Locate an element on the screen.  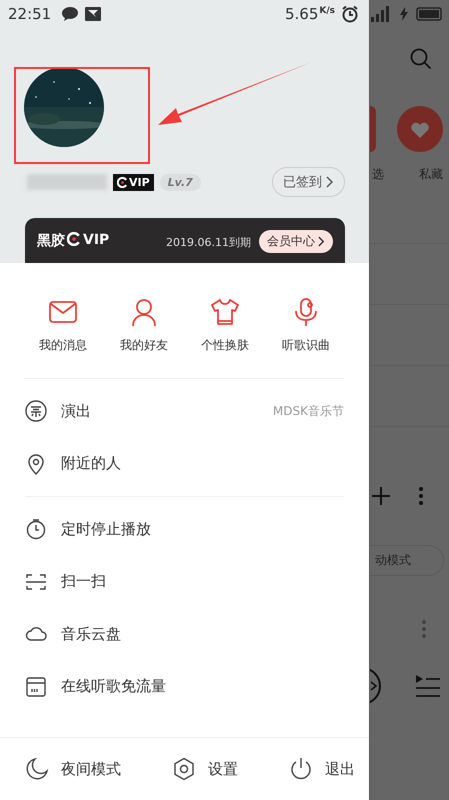
charging-icon is located at coordinates (404, 14).